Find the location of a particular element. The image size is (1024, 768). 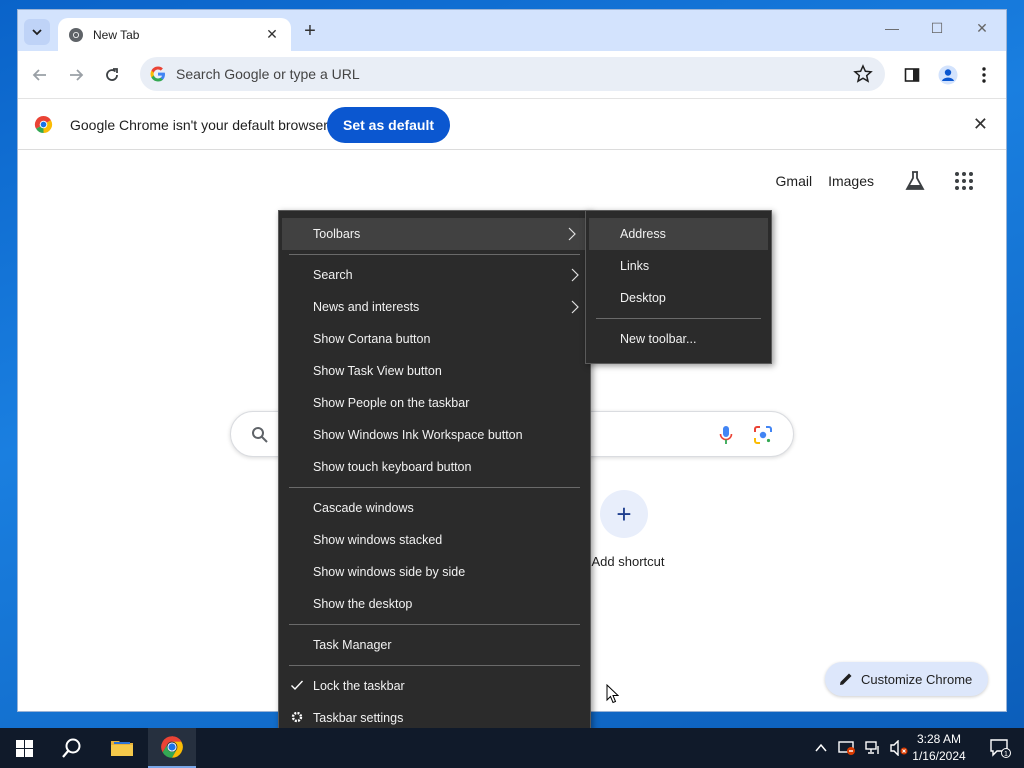

pencil-icon is located at coordinates (846, 679).